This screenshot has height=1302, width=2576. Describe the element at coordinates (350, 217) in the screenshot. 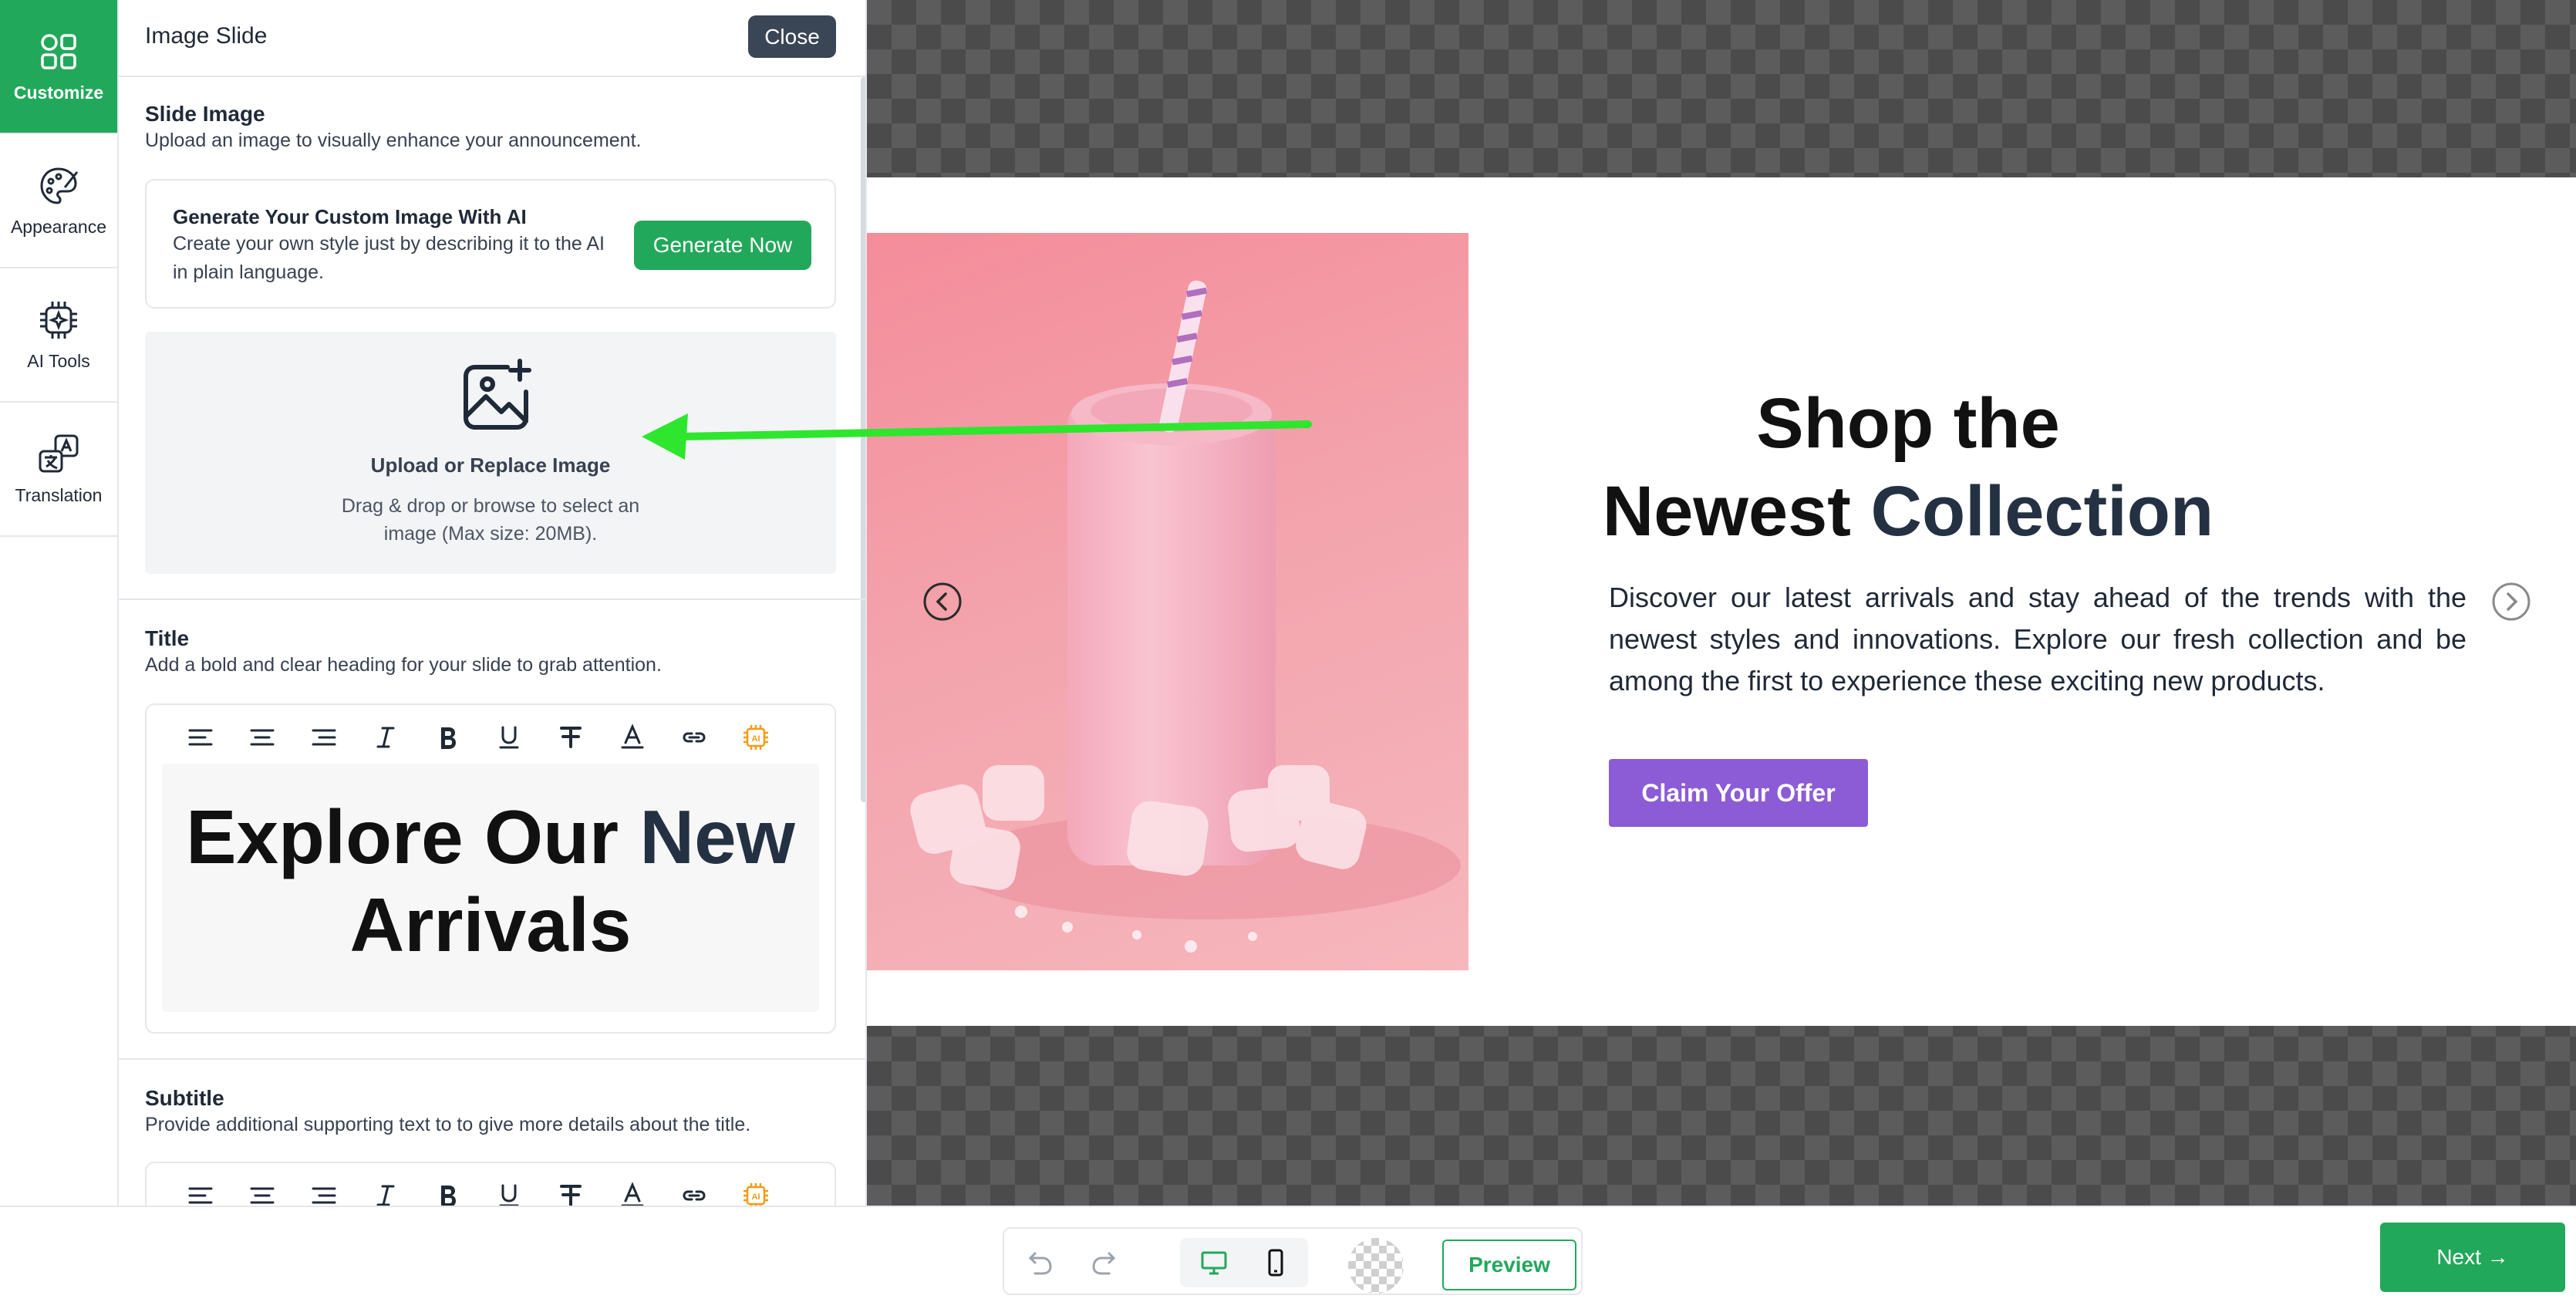

I see `ai-card-title: Generate Your Custom Image With AI` at that location.